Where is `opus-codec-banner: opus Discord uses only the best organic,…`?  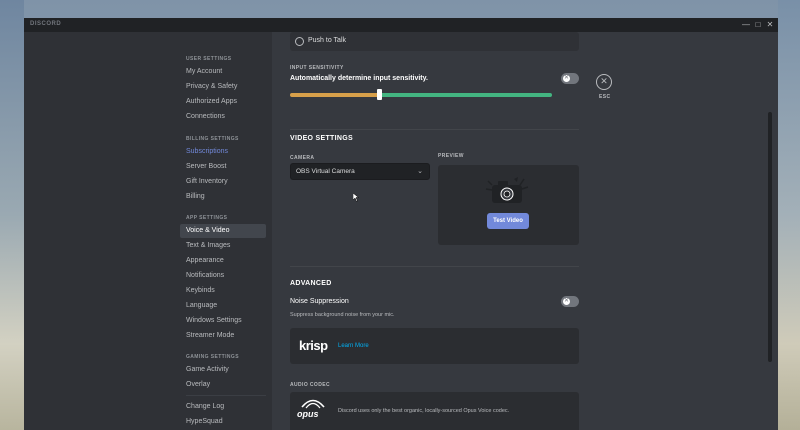 opus-codec-banner: opus Discord uses only the best organic,… is located at coordinates (434, 411).